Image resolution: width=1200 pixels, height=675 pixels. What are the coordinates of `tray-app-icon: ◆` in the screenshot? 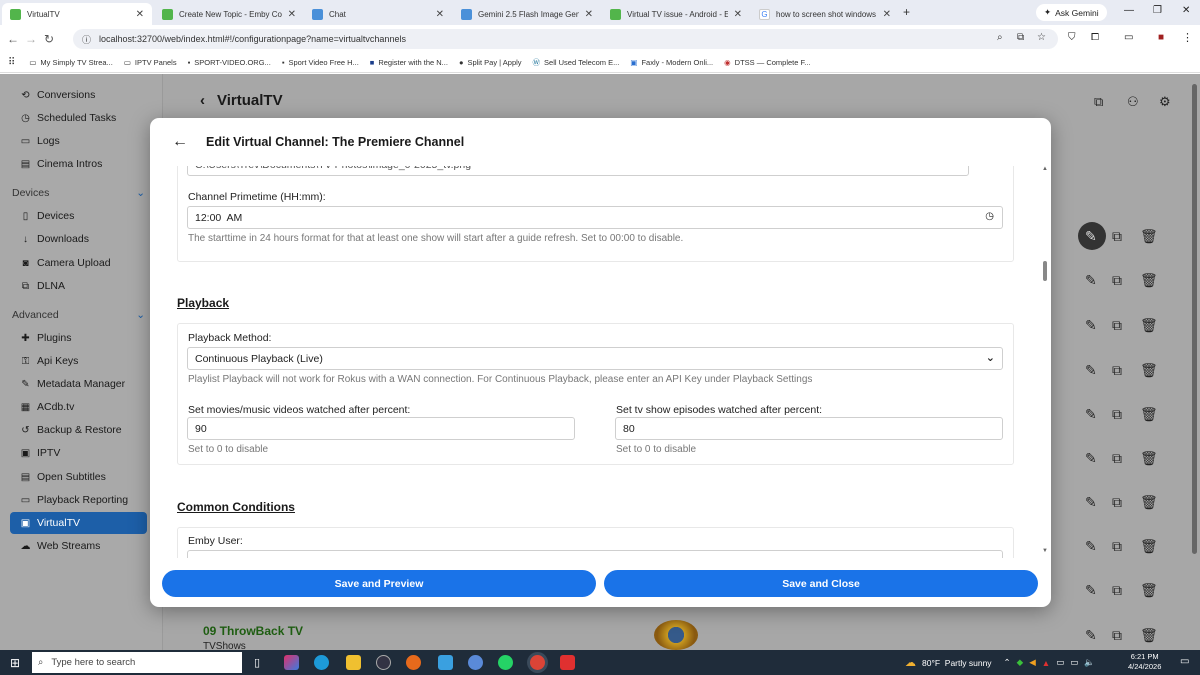 It's located at (1020, 662).